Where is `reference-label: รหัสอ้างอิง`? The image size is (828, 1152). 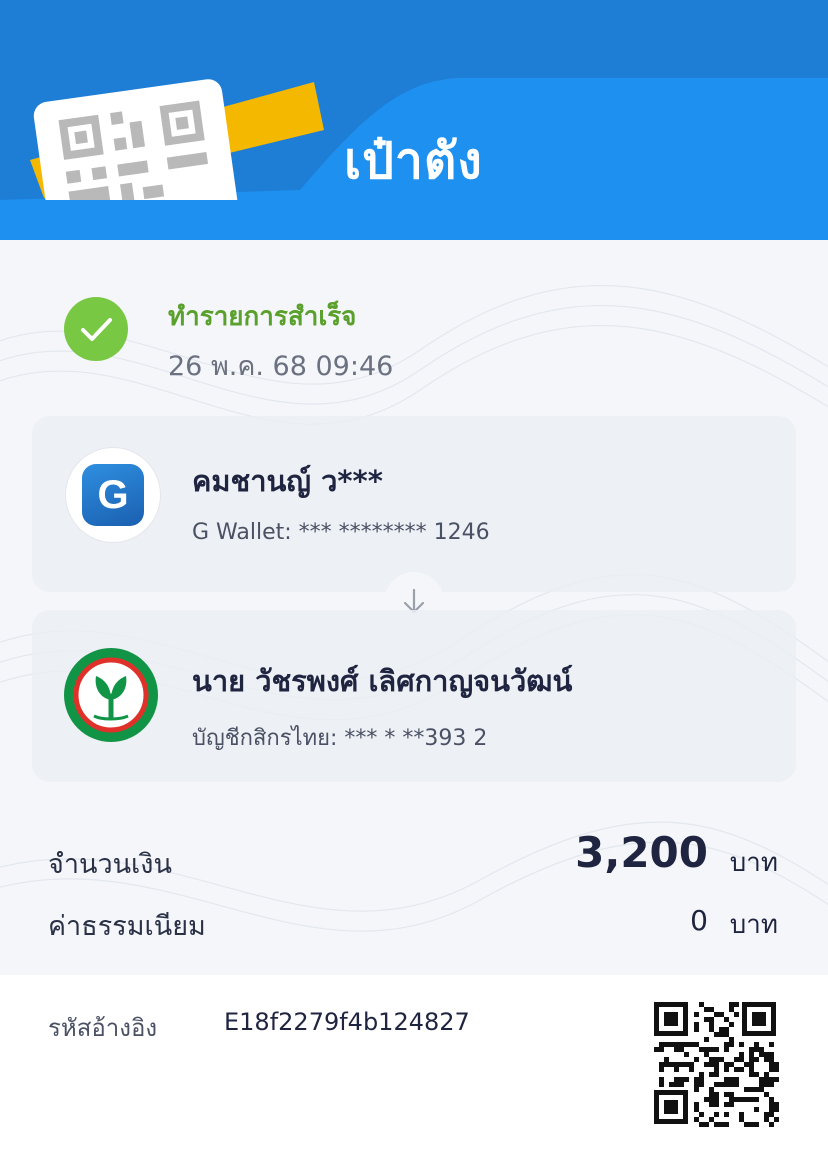 reference-label: รหัสอ้างอิง is located at coordinates (103, 1028).